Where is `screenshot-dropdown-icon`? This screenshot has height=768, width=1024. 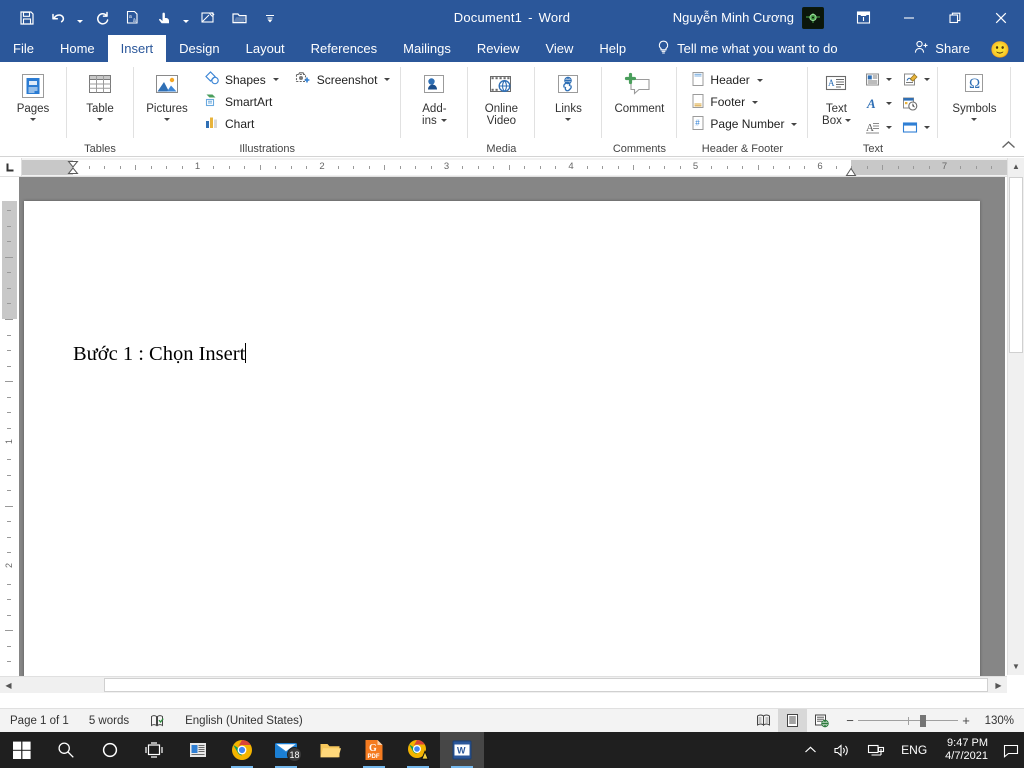 screenshot-dropdown-icon is located at coordinates (387, 79).